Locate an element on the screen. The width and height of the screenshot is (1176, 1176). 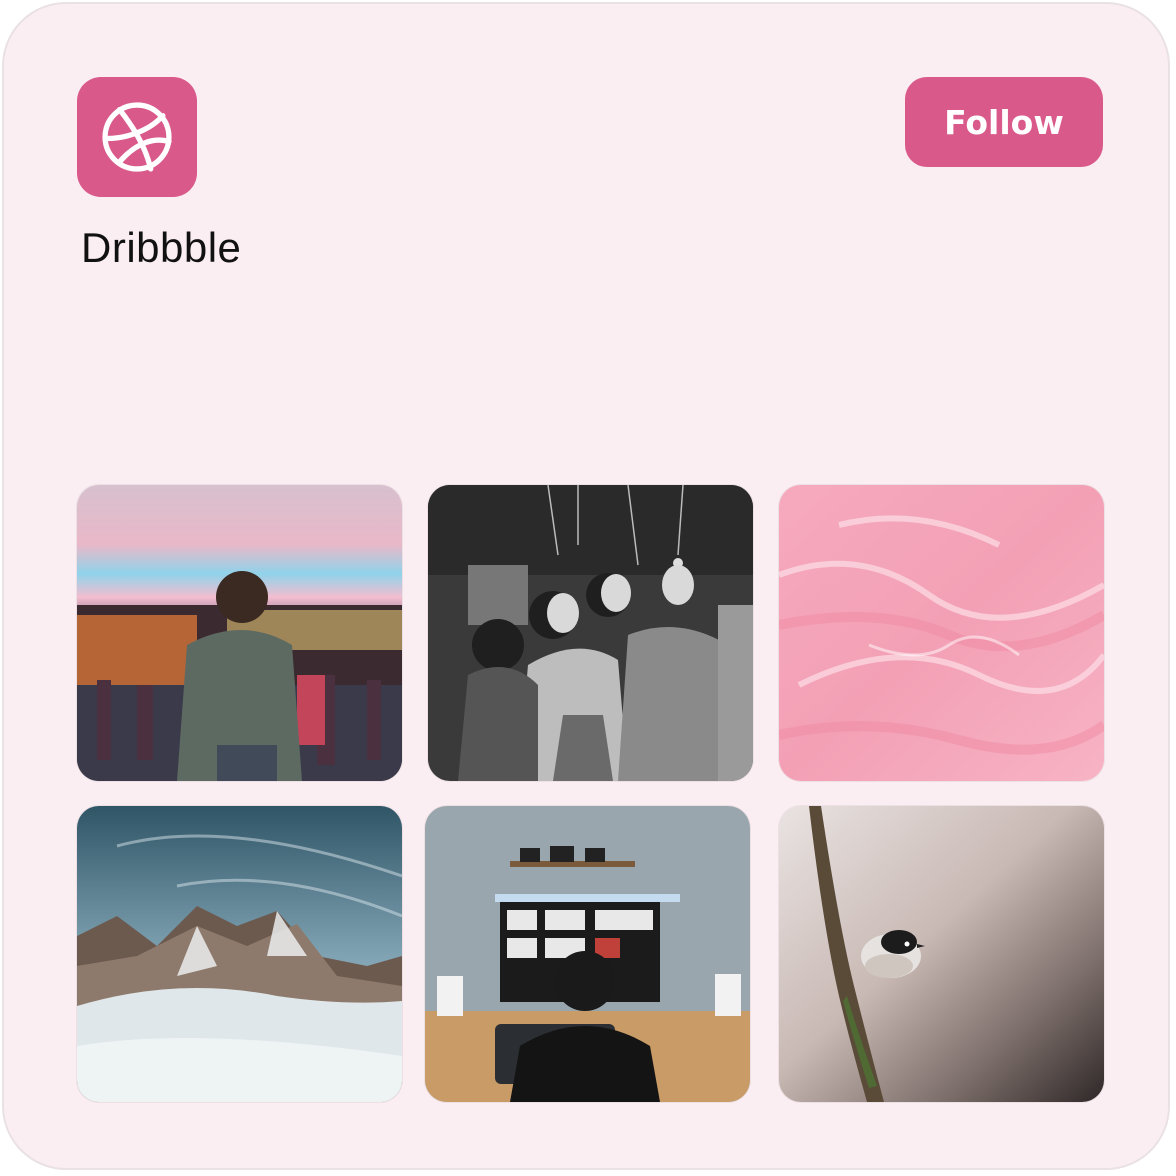
gallery-image-party is located at coordinates (590, 633).